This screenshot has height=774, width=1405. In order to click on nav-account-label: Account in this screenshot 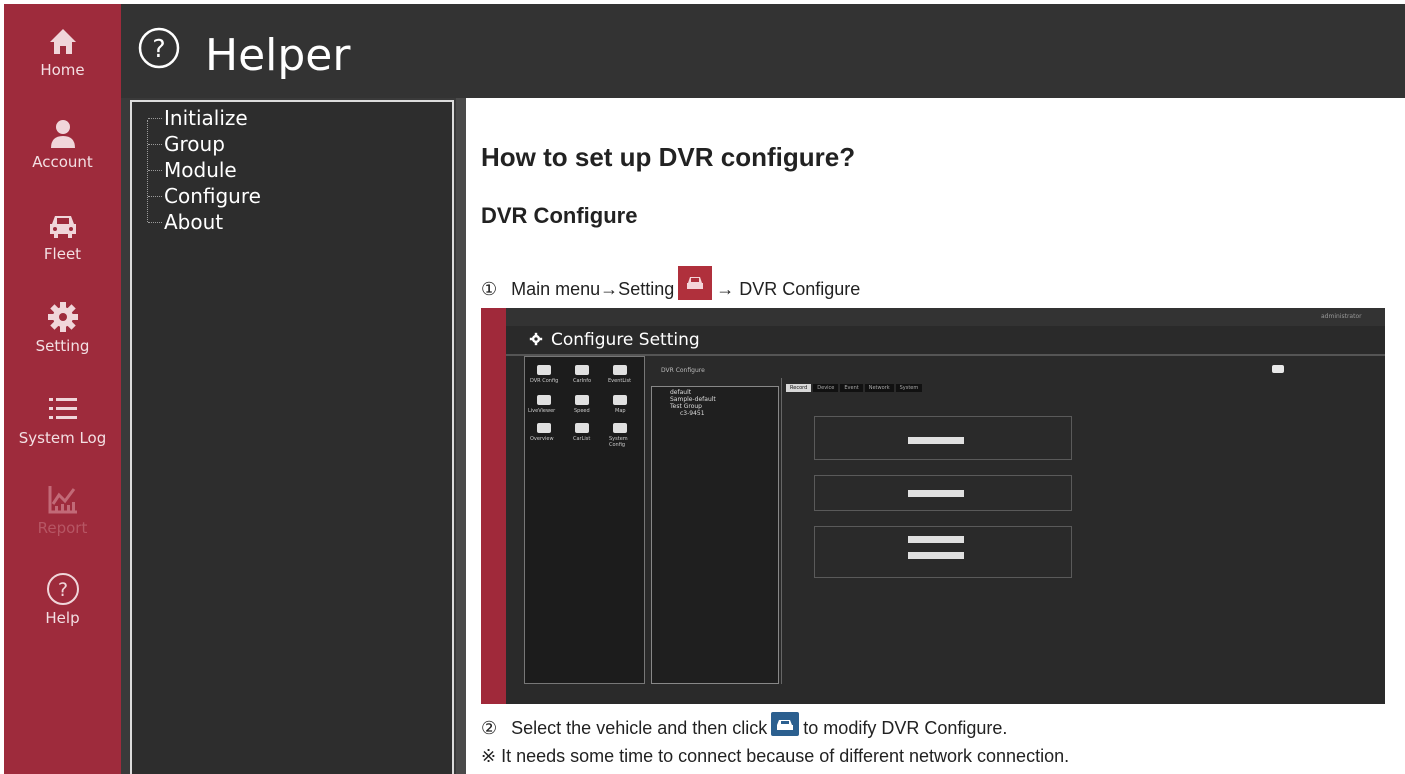, I will do `click(62, 162)`.